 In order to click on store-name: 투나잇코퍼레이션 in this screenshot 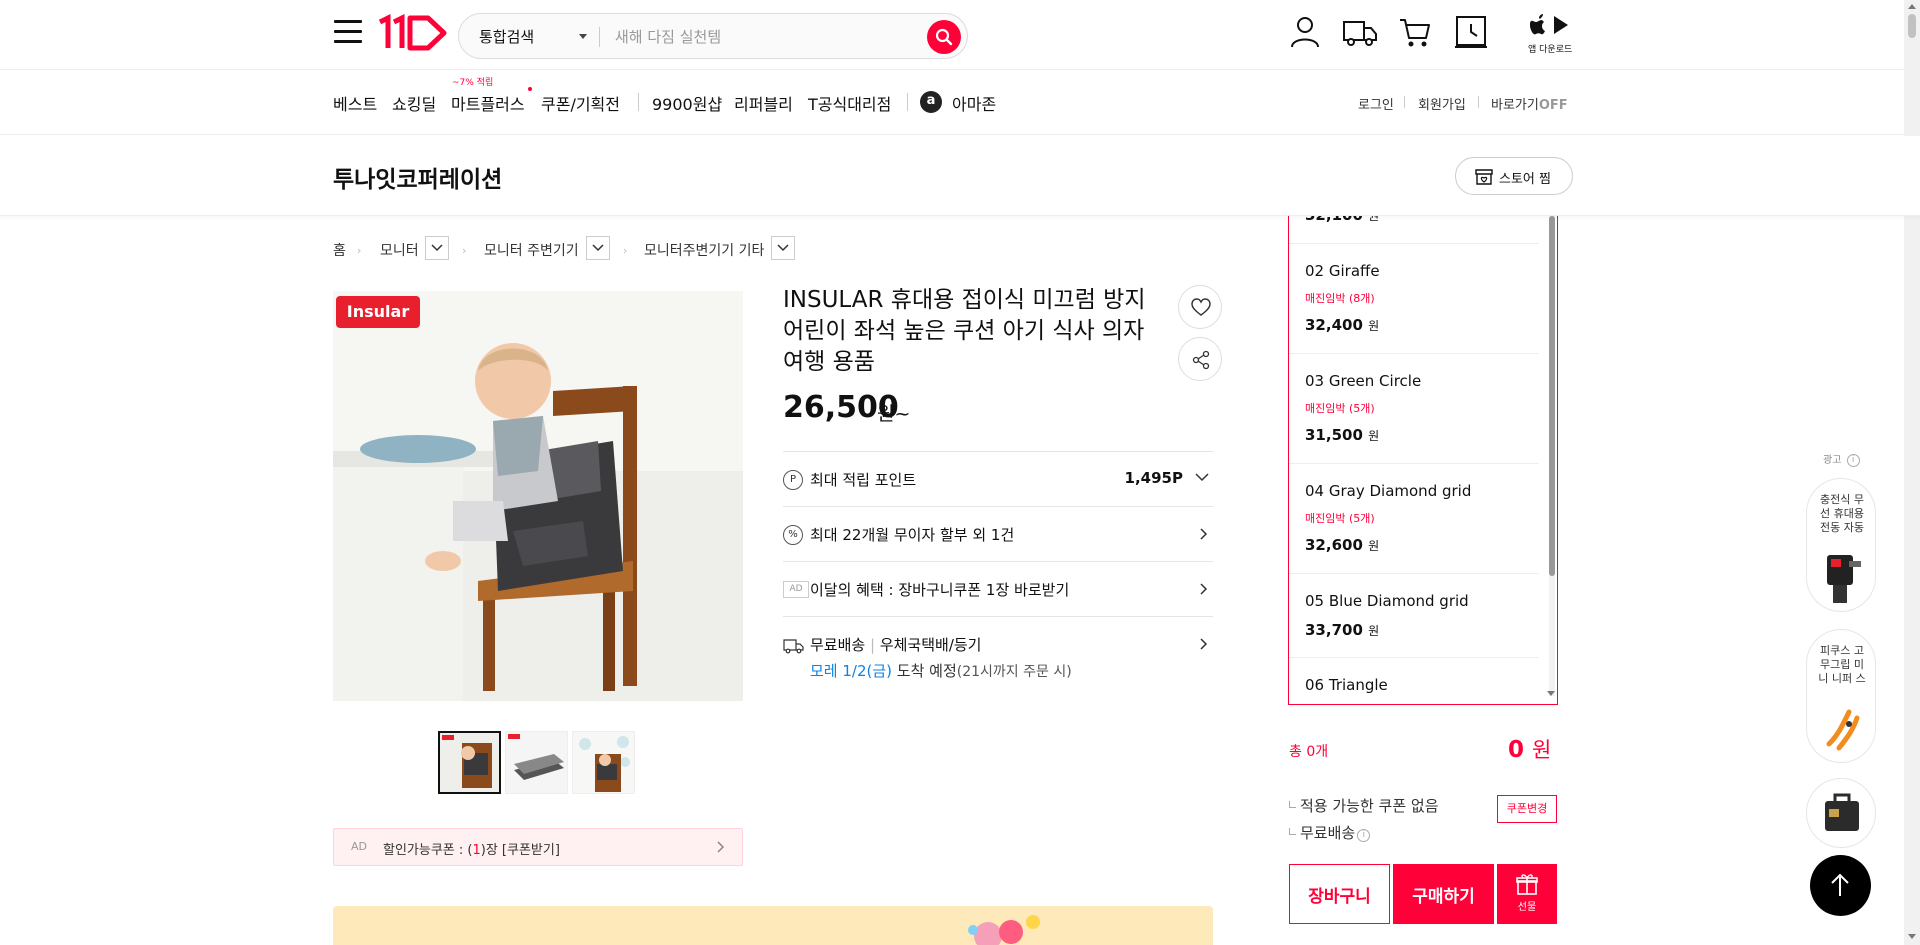, I will do `click(417, 177)`.